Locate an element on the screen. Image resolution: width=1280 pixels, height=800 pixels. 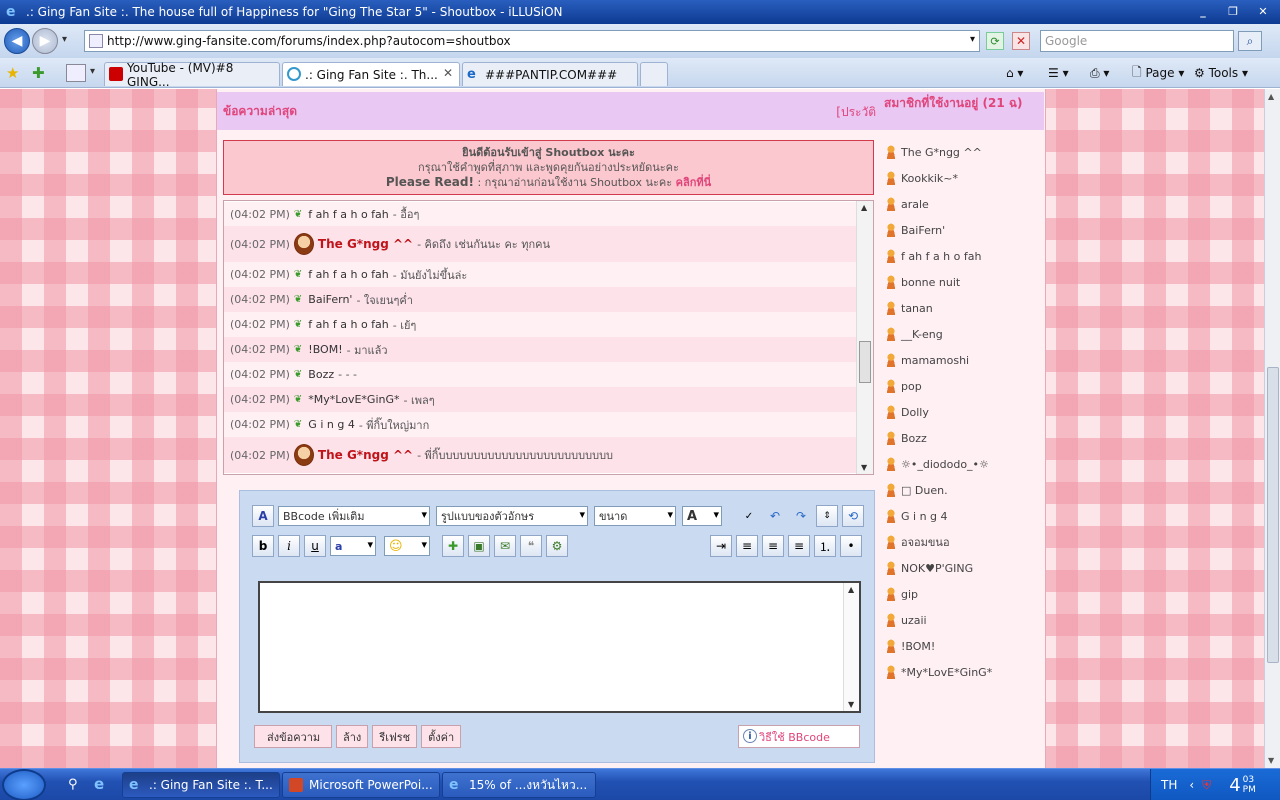
quick-tabs-icon is located at coordinates (76, 73).